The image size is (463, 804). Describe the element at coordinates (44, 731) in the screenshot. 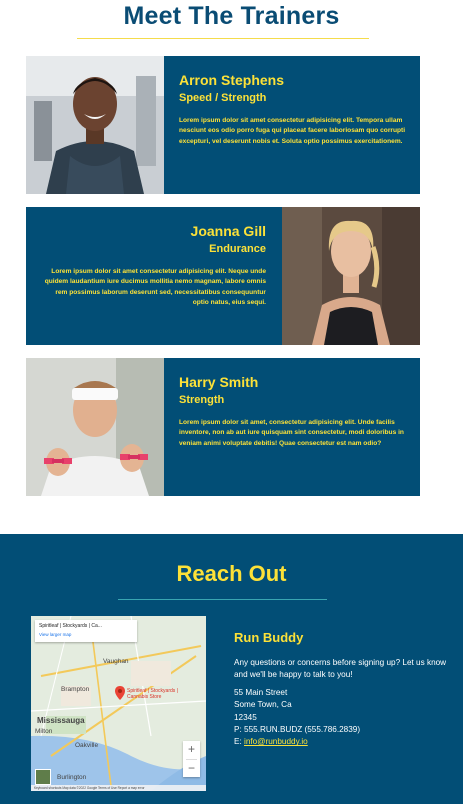

I see `map-place-label: Milton` at that location.